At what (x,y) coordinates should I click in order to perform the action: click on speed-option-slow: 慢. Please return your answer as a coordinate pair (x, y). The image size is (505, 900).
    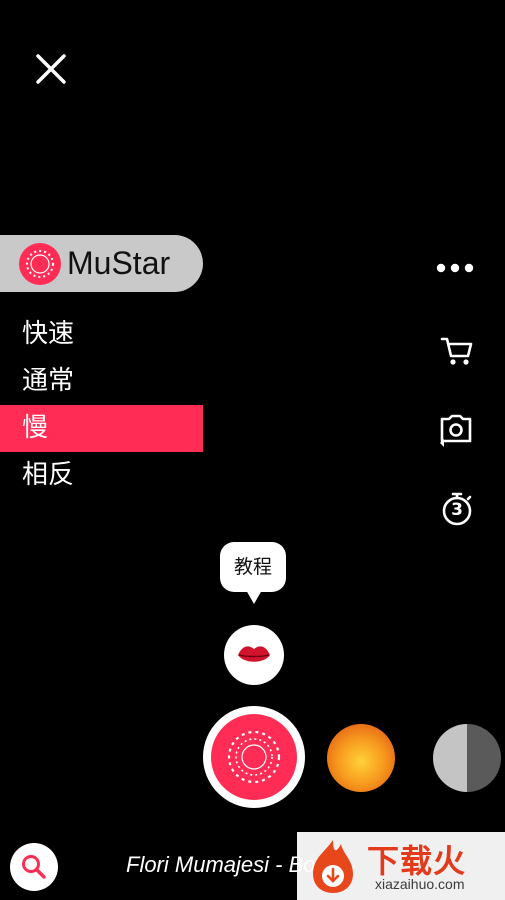
    Looking at the image, I should click on (101, 428).